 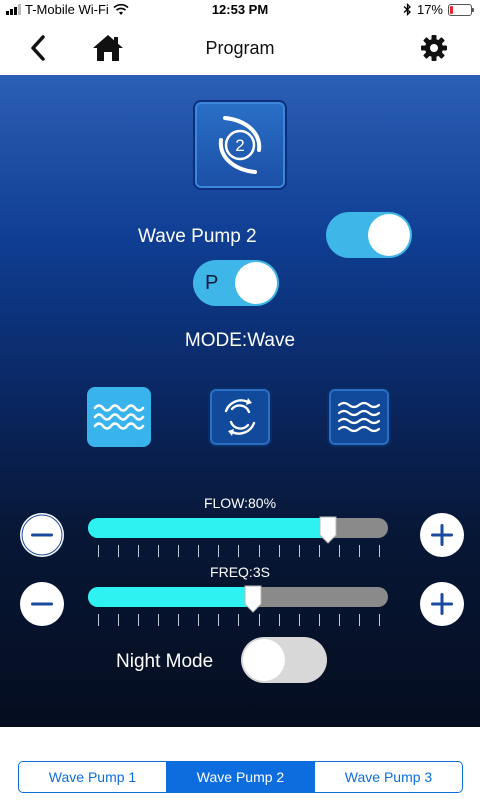 I want to click on pump-tabs: Wave Pump 1 Wave Pump 2 Wave Pump 3, so click(x=240, y=777).